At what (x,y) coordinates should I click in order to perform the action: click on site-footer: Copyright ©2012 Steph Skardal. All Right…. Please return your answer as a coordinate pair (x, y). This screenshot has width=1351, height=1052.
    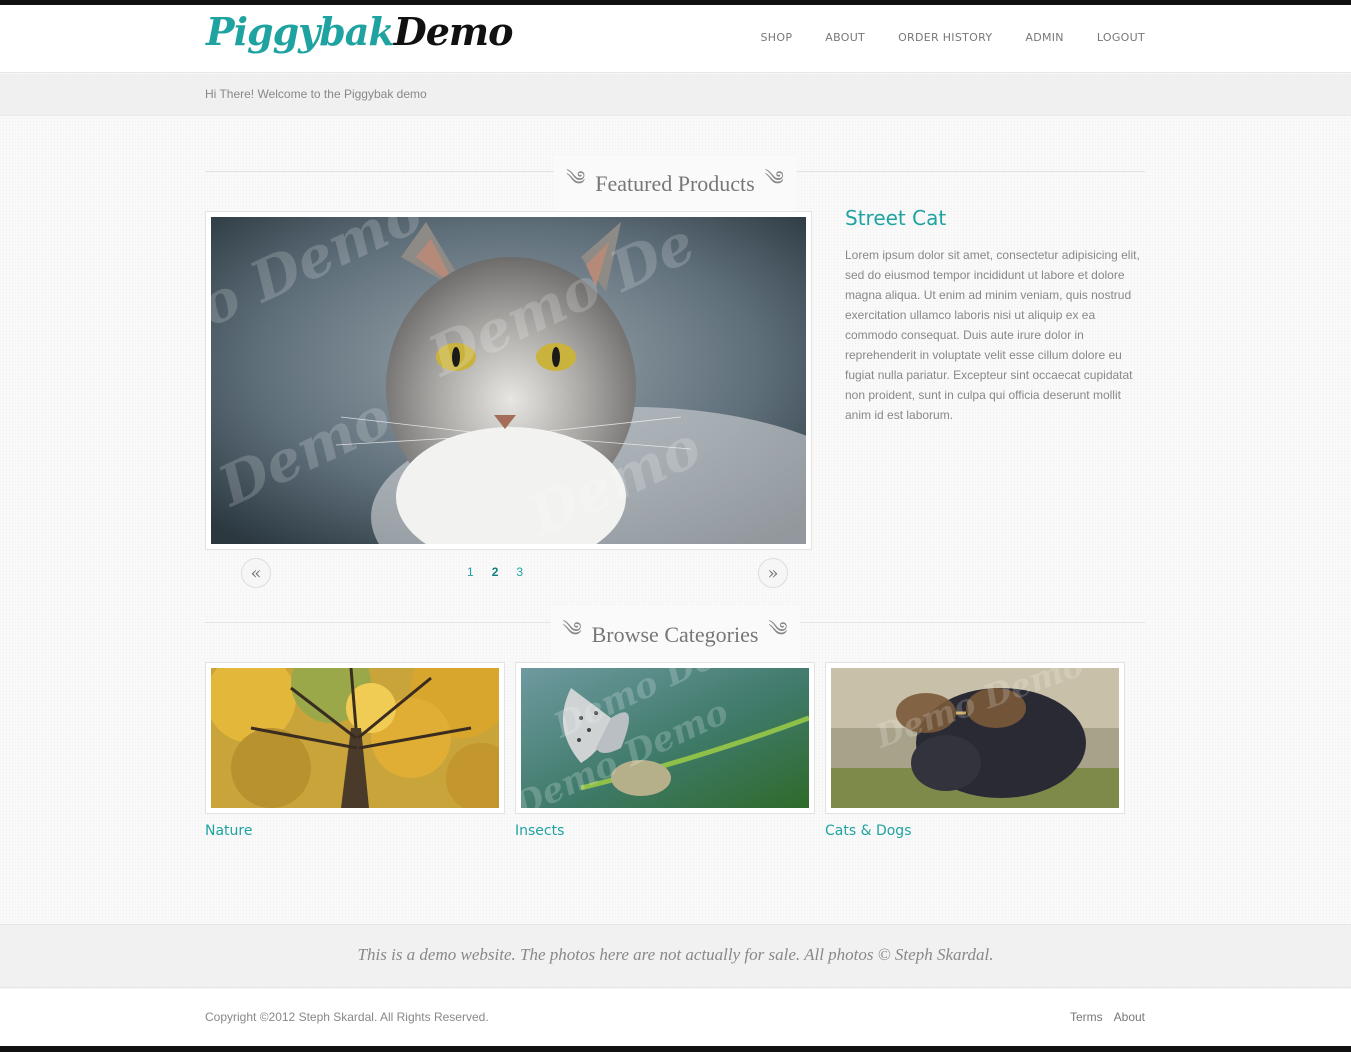
    Looking at the image, I should click on (675, 1017).